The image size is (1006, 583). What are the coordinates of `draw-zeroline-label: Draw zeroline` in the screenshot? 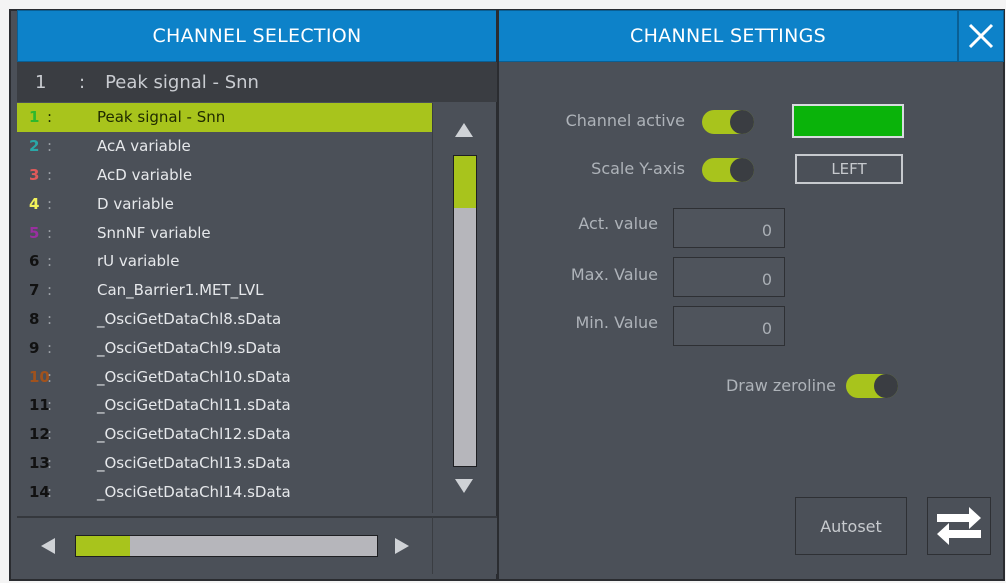 It's located at (780, 385).